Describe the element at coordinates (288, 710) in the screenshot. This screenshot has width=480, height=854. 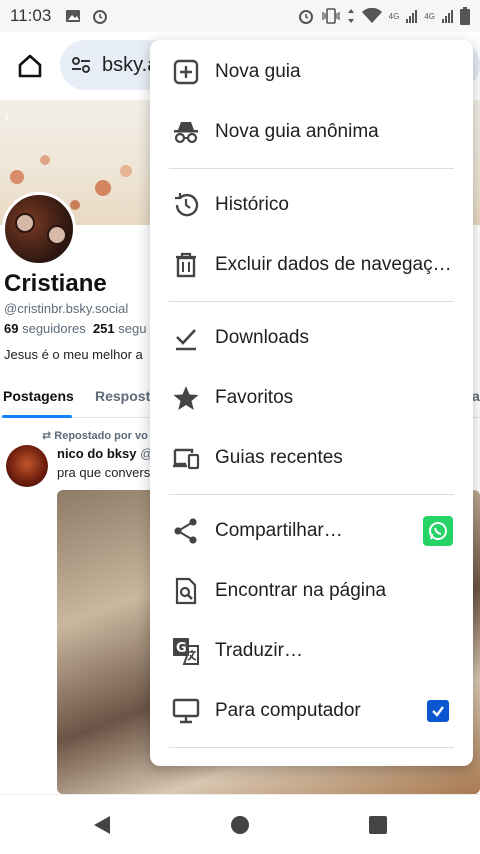
I see `menu-item-label: Para computador` at that location.